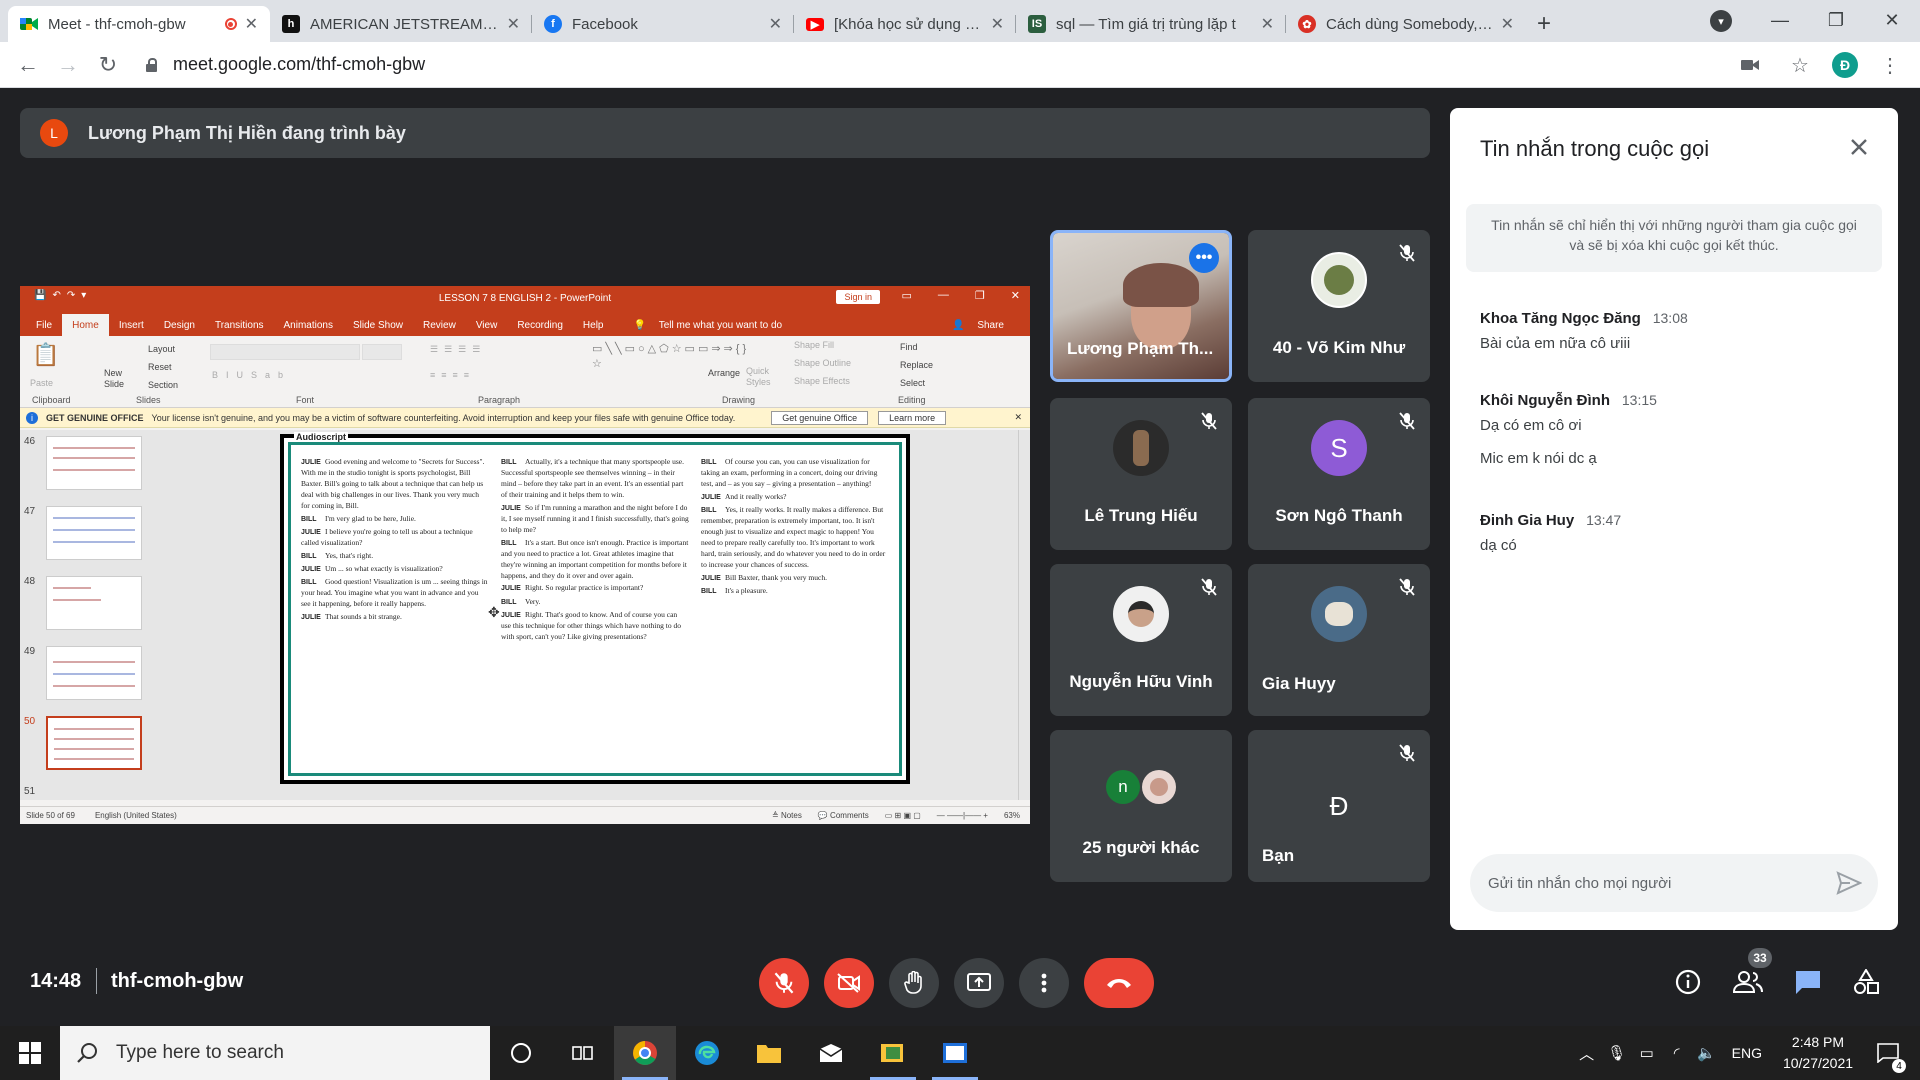 The width and height of the screenshot is (1920, 1080). I want to click on font-format-buttons: BIUSab, so click(251, 375).